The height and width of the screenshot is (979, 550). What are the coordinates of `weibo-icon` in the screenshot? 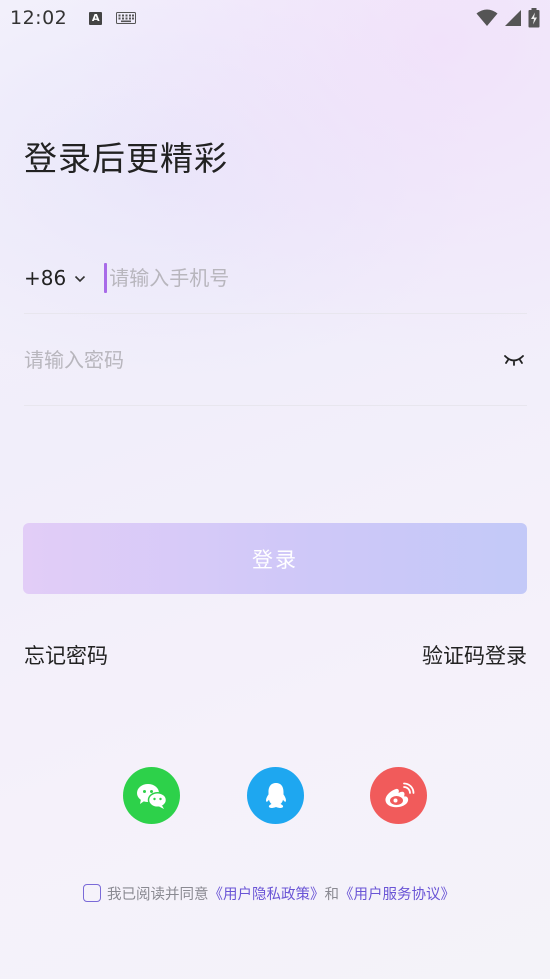 It's located at (399, 794).